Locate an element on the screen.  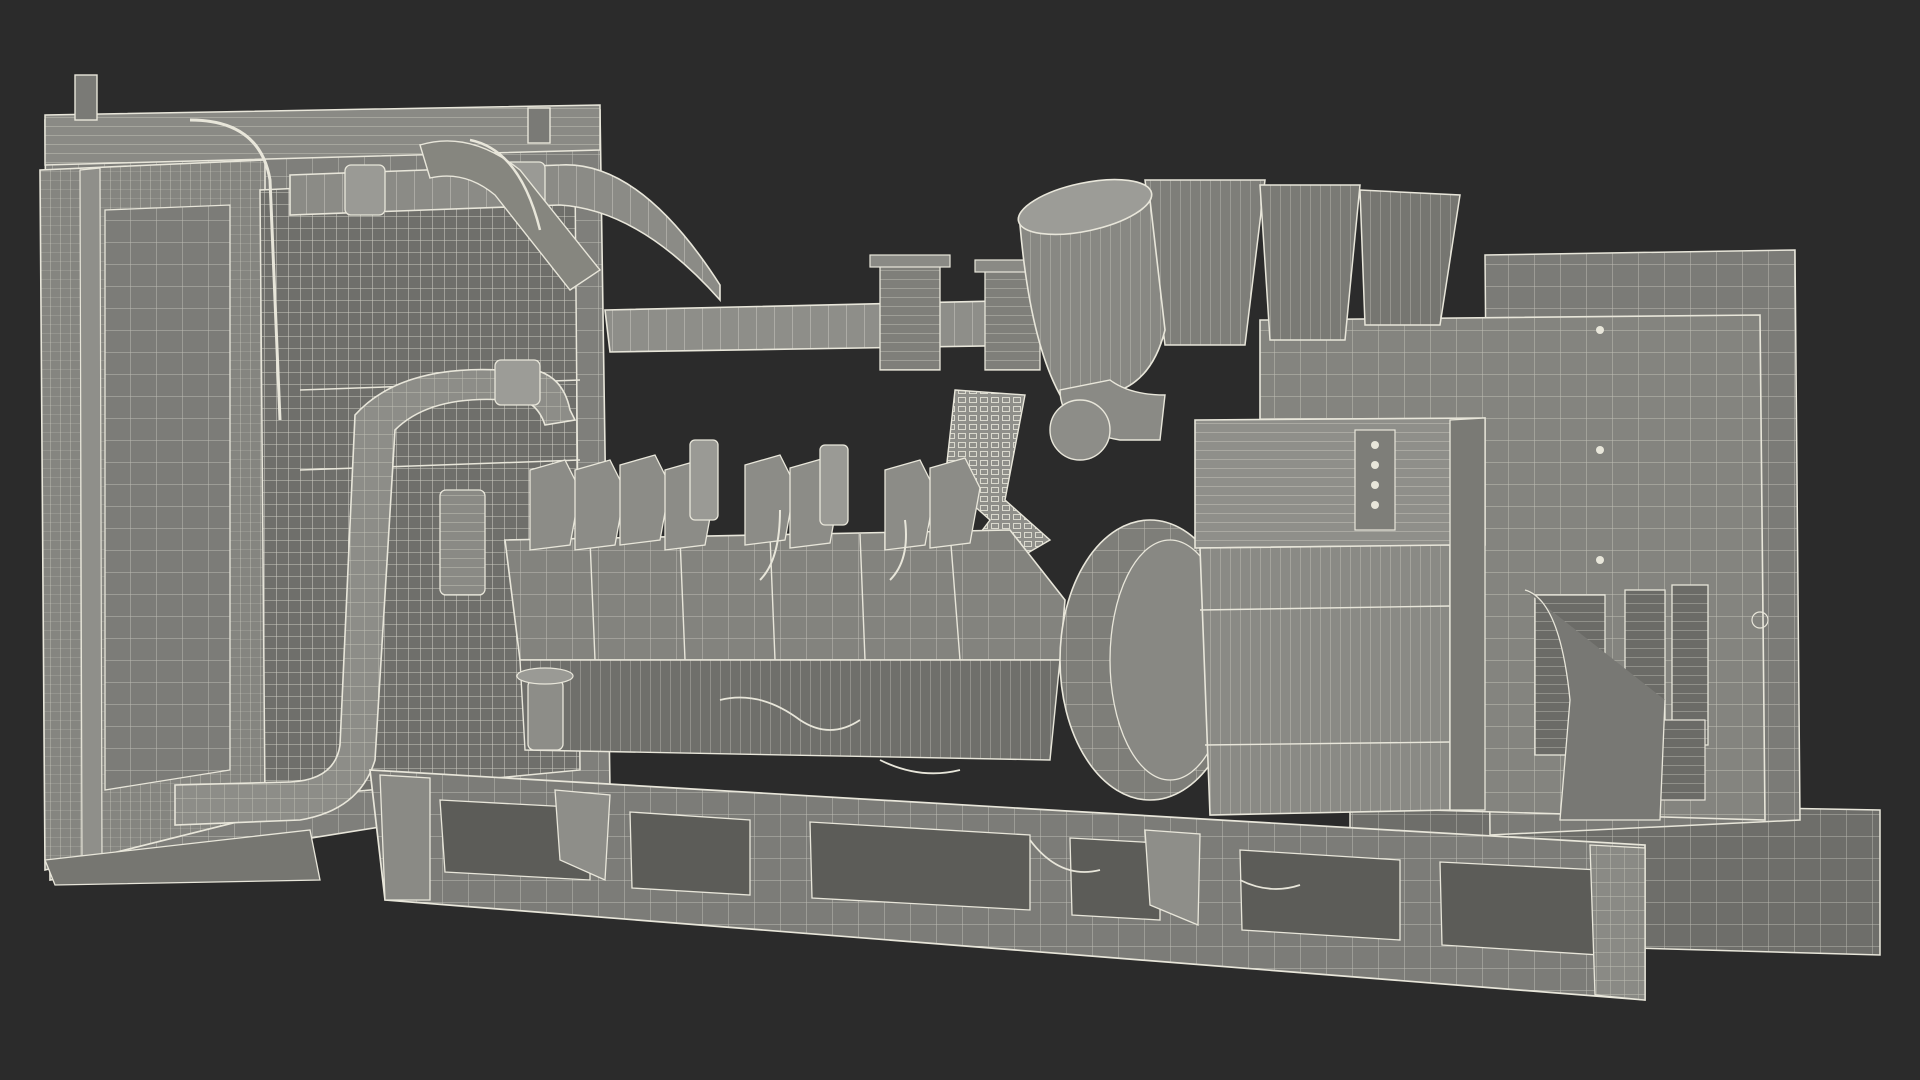
exhaust-stacks is located at coordinates (1302, 262).